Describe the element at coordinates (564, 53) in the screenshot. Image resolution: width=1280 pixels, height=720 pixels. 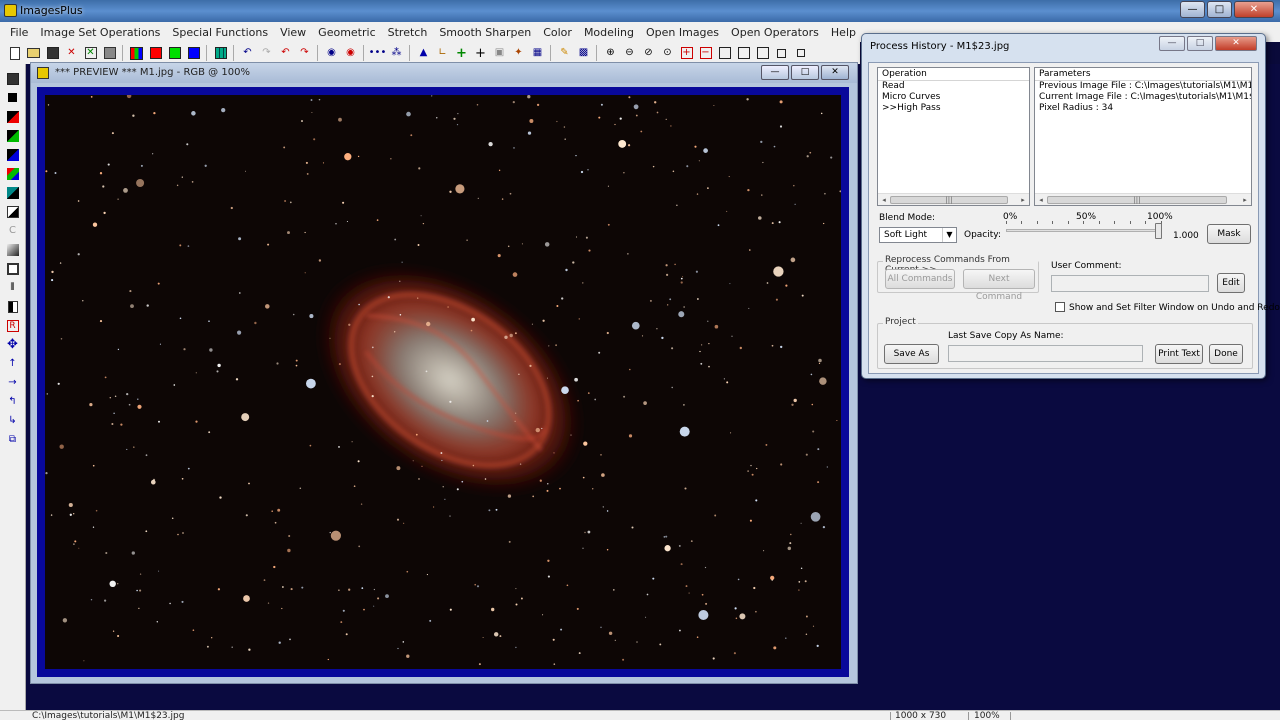
I see `pencil-icon: ✎` at that location.